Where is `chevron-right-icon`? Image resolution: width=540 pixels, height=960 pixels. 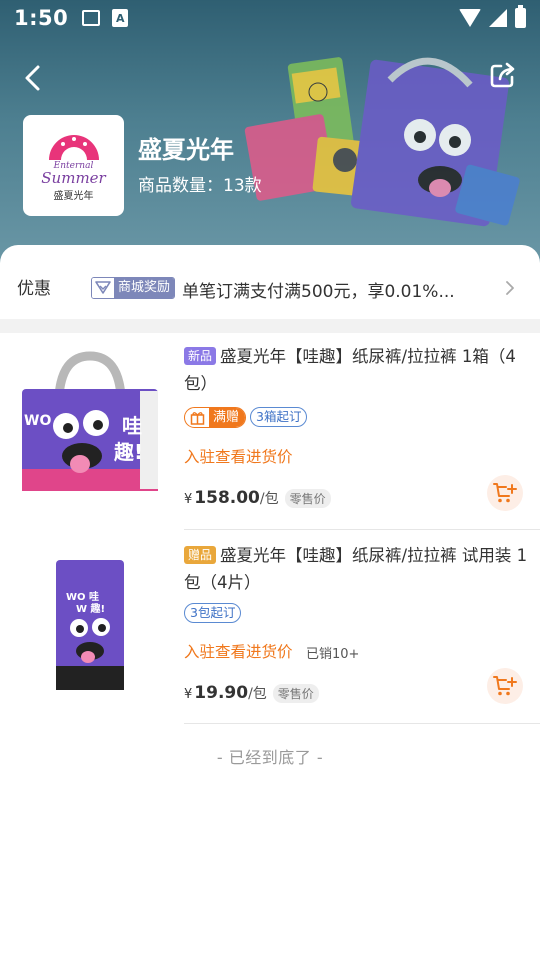 chevron-right-icon is located at coordinates (510, 288).